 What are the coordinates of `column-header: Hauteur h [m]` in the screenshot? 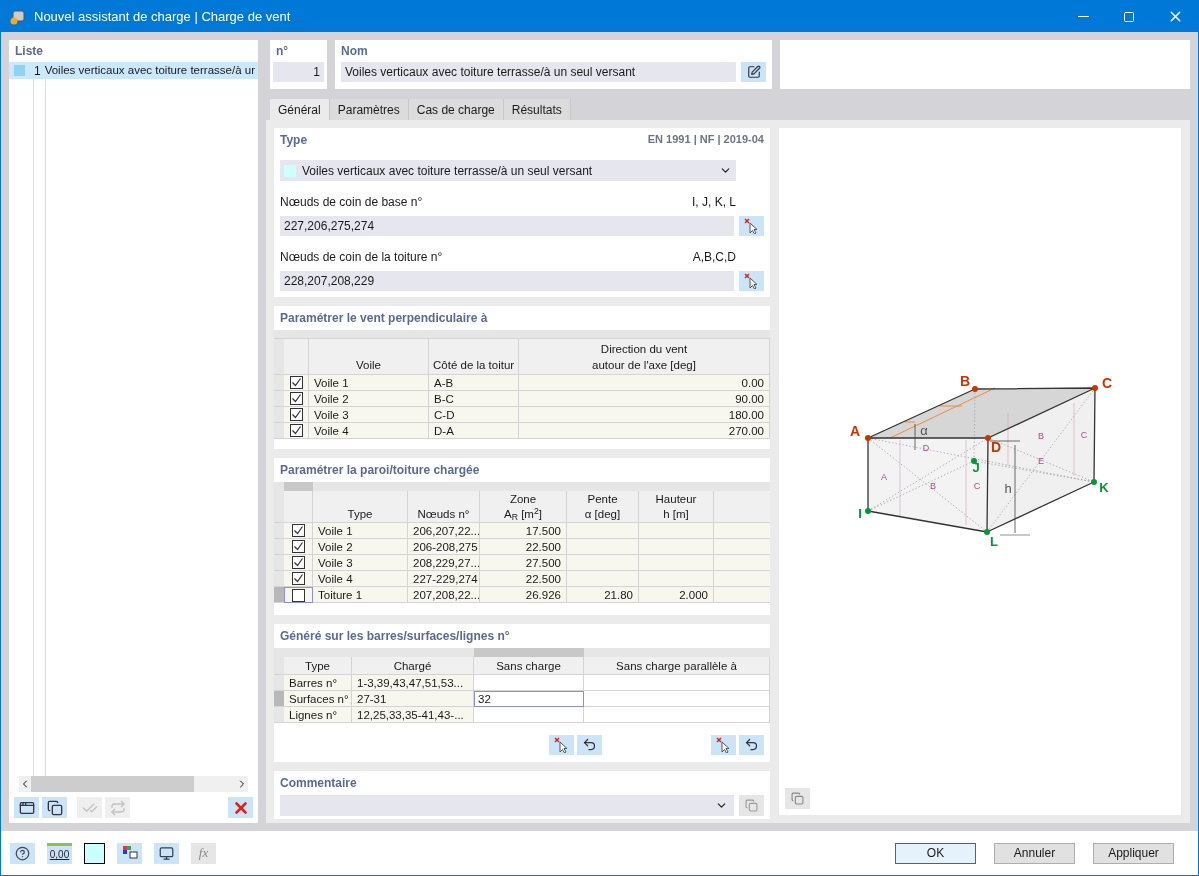 It's located at (676, 507).